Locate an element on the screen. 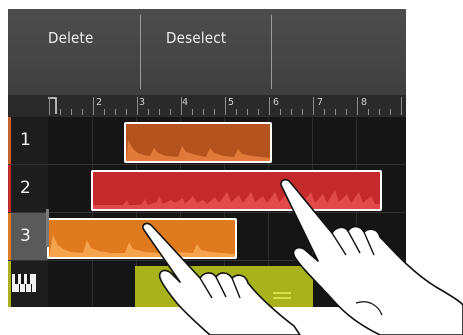  track-header-3: 3 is located at coordinates (28, 236).